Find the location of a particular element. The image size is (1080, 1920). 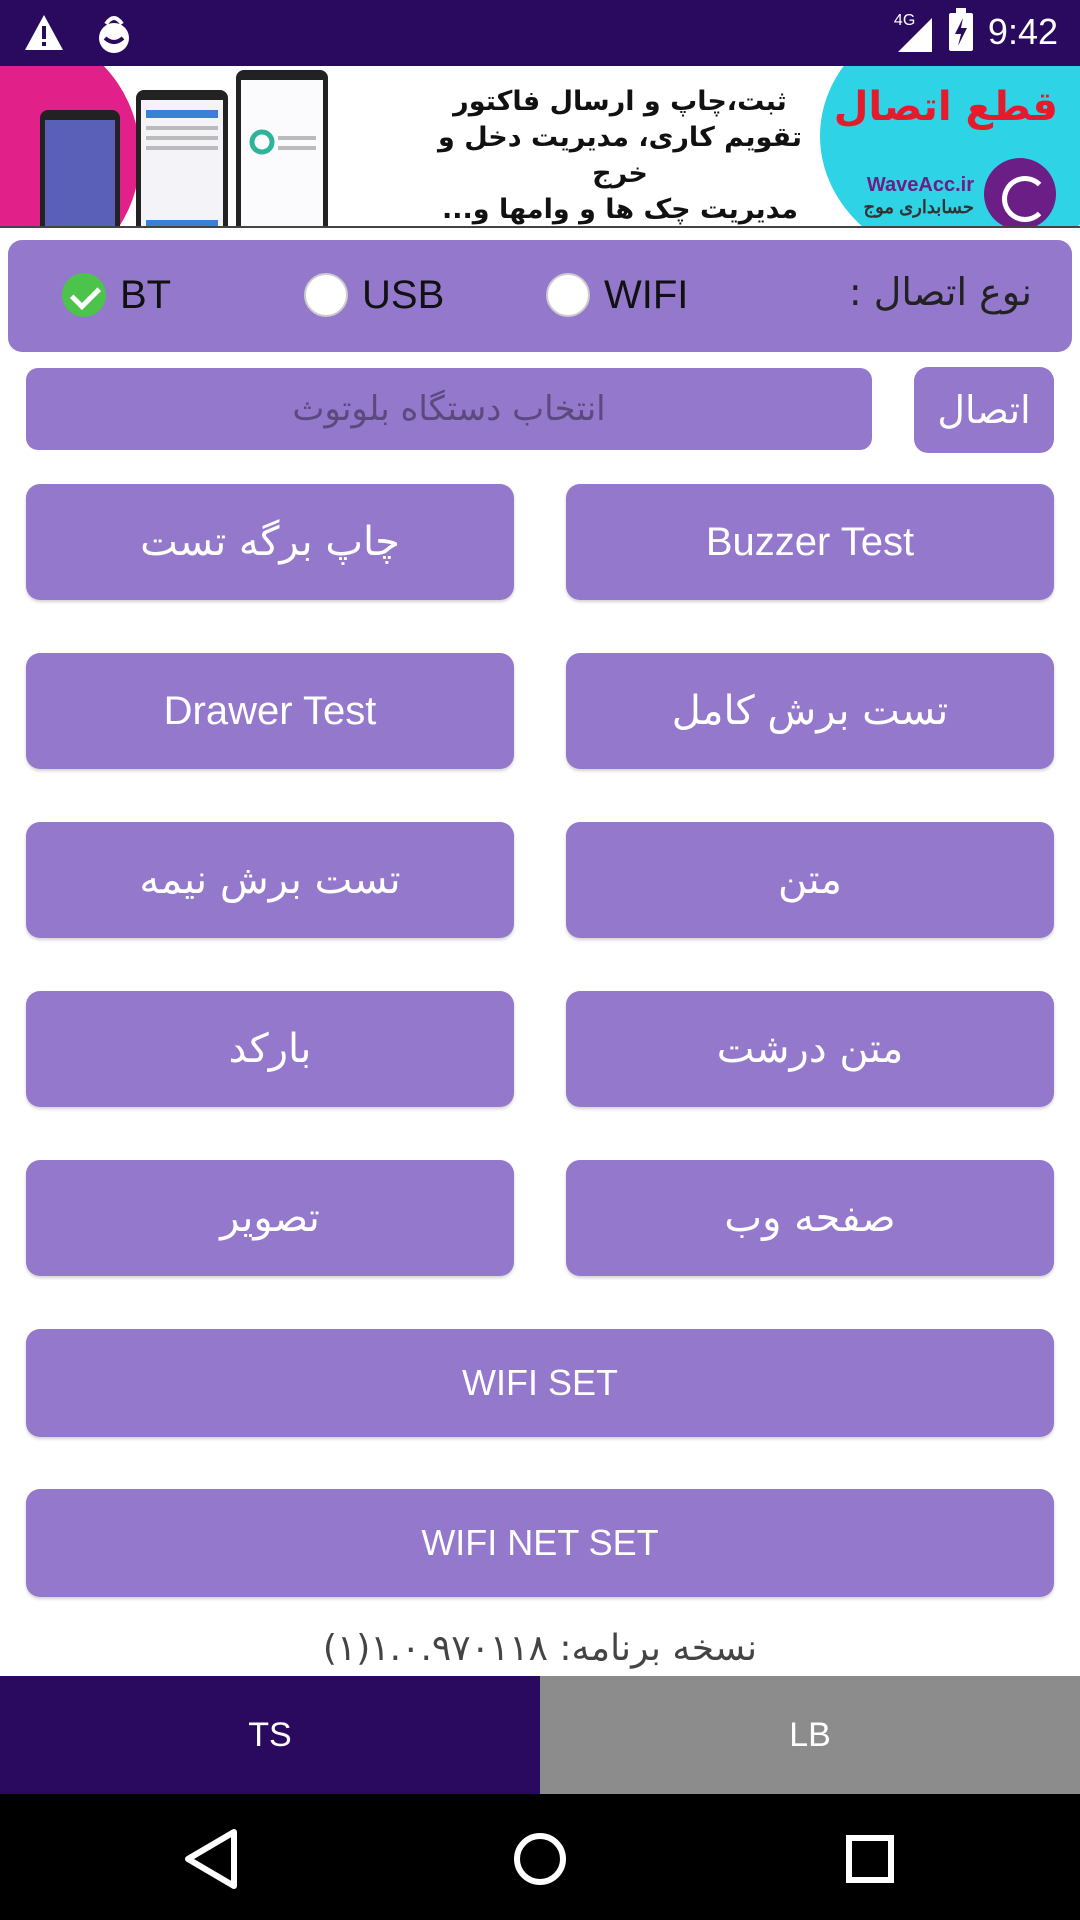

wifi-set-button: WIFI SET is located at coordinates (540, 1383).